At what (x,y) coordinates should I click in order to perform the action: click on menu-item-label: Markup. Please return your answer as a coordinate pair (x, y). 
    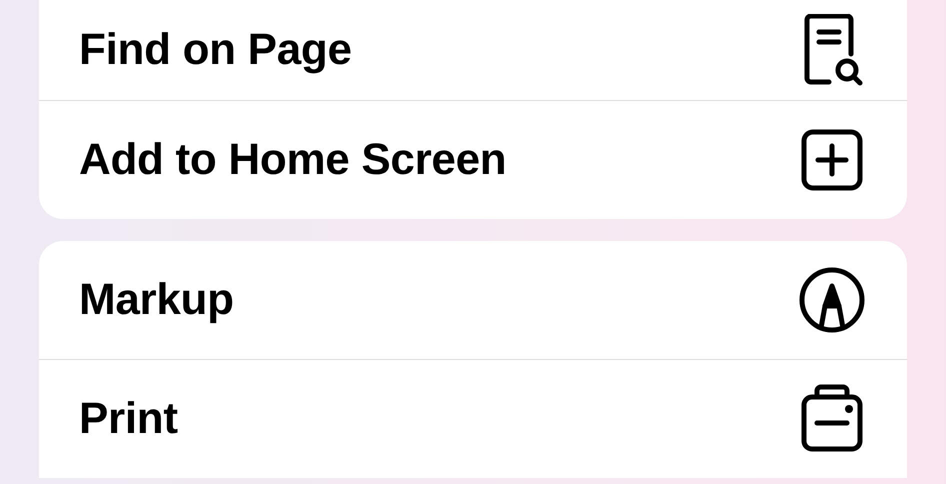
    Looking at the image, I should click on (156, 300).